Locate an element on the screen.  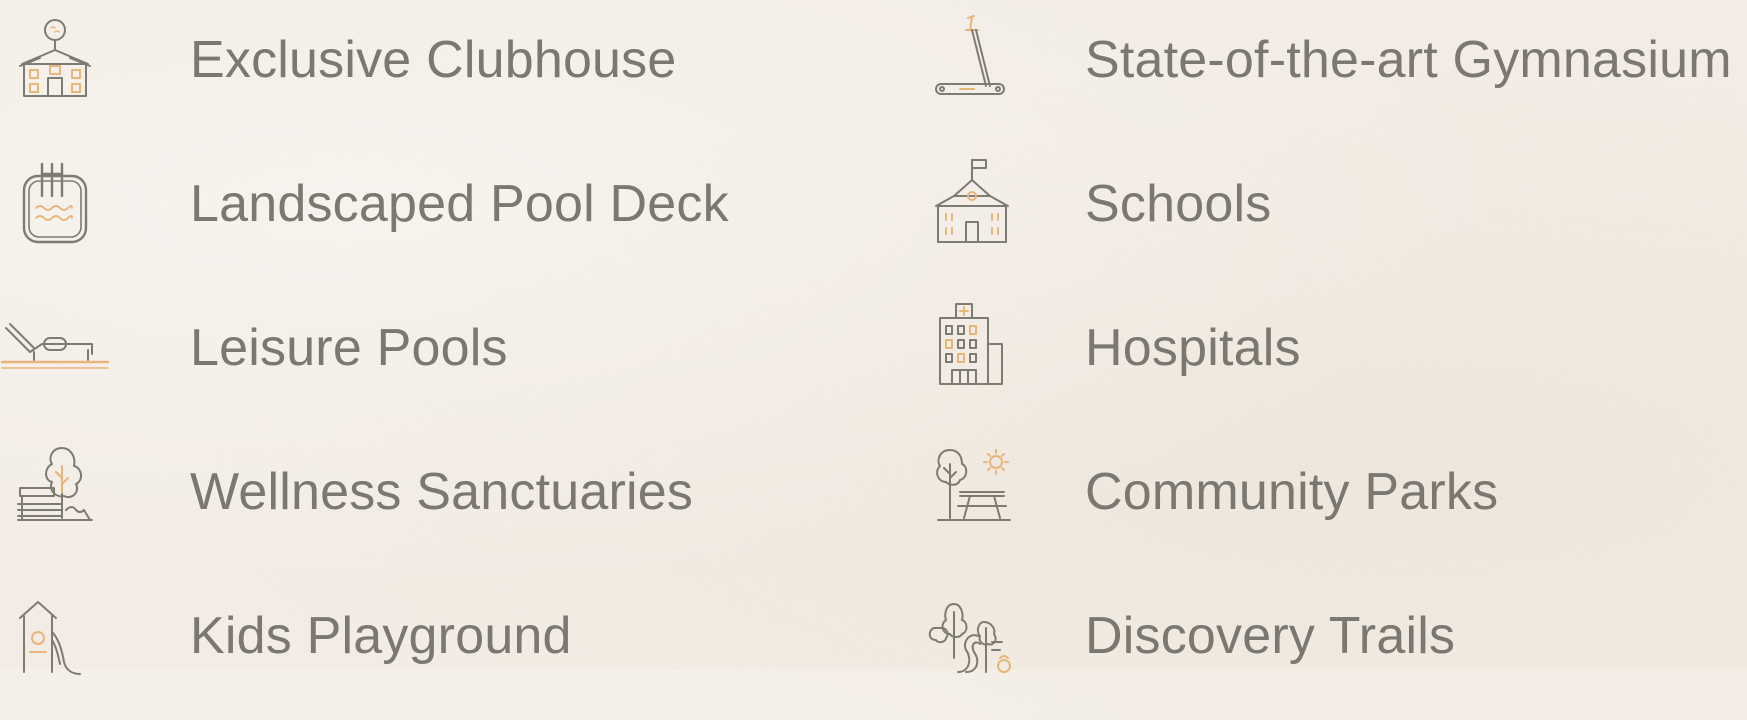
amenity-label: Discovery Trails is located at coordinates (1270, 636).